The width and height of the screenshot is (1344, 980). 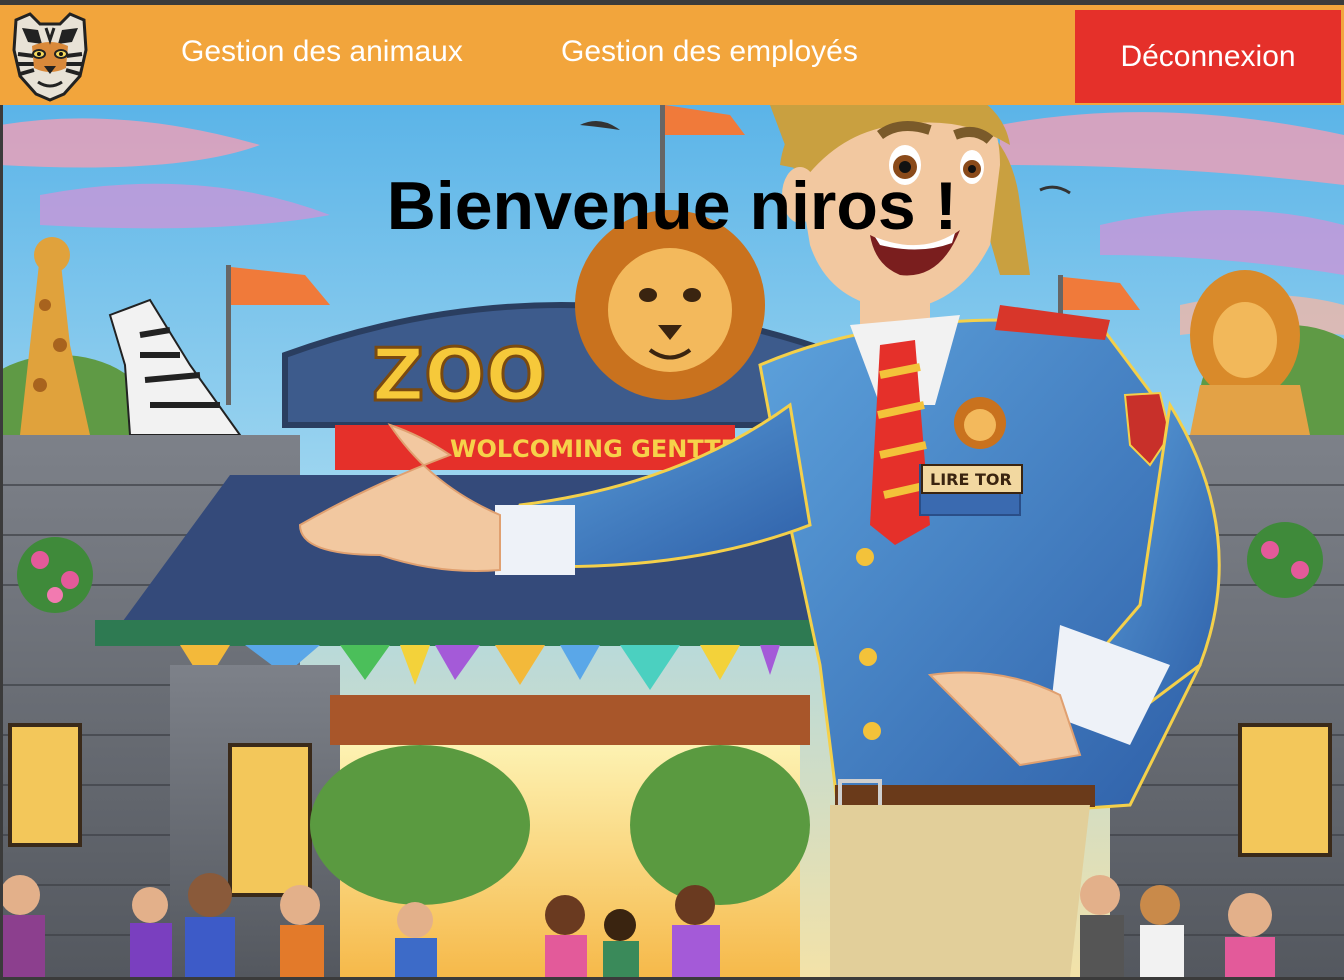 I want to click on tiger-head-icon, so click(x=50, y=56).